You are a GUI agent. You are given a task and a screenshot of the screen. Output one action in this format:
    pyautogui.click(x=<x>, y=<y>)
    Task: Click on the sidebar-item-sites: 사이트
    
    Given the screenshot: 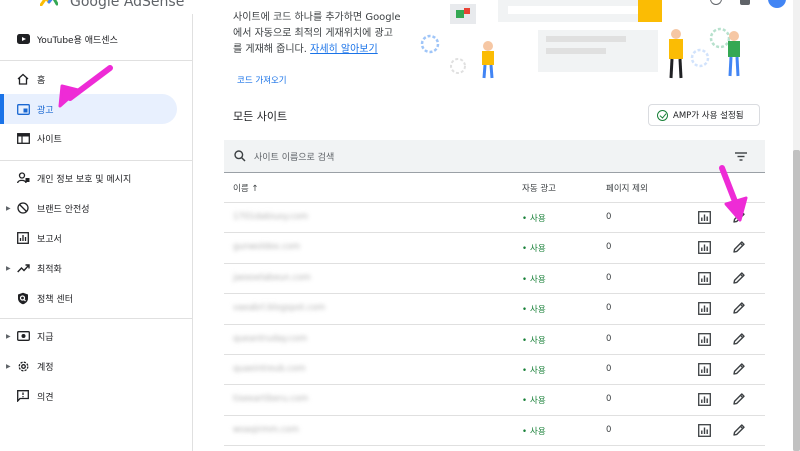 What is the action you would take?
    pyautogui.click(x=88, y=138)
    